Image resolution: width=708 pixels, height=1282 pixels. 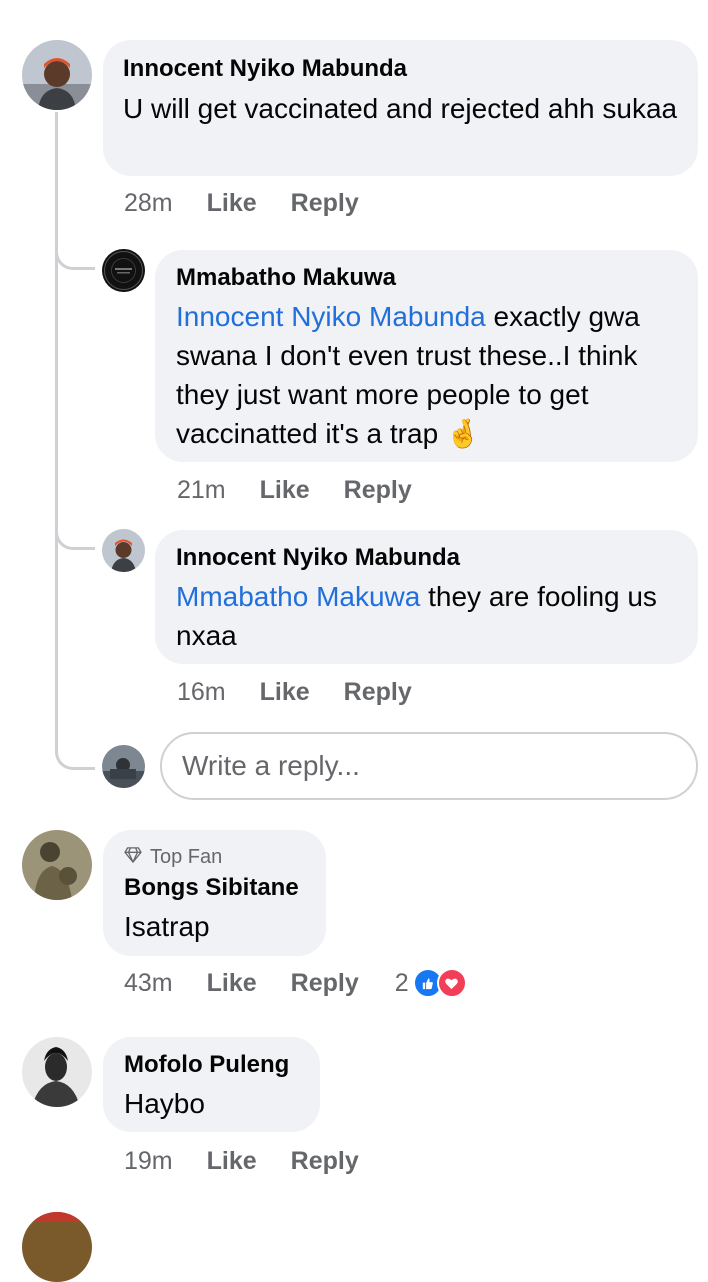 What do you see at coordinates (400, 69) in the screenshot?
I see `comment-author: Innocent Nyiko Mabunda` at bounding box center [400, 69].